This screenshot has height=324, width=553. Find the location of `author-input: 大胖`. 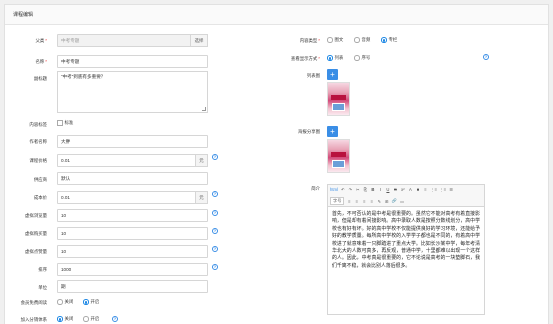

author-input: 大胖 is located at coordinates (132, 141).